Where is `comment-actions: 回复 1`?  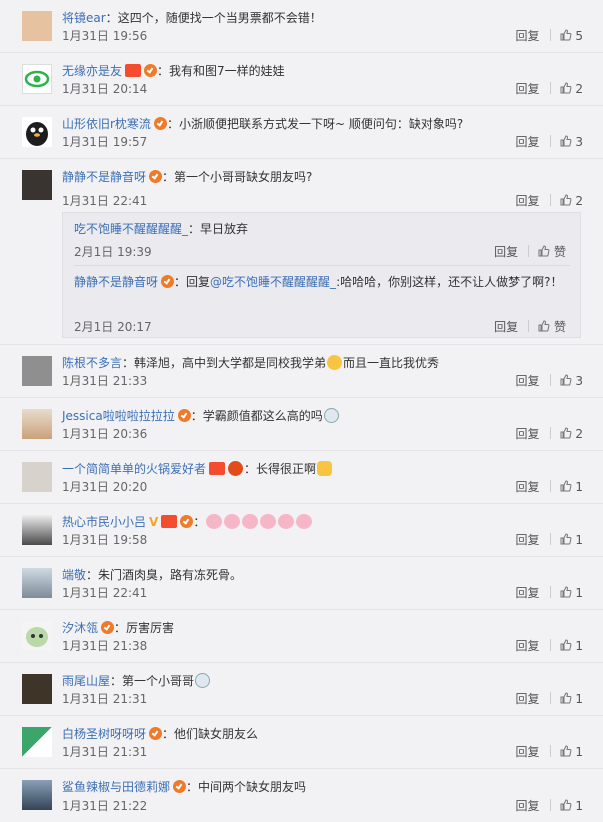
comment-actions: 回复 1 is located at coordinates (549, 593).